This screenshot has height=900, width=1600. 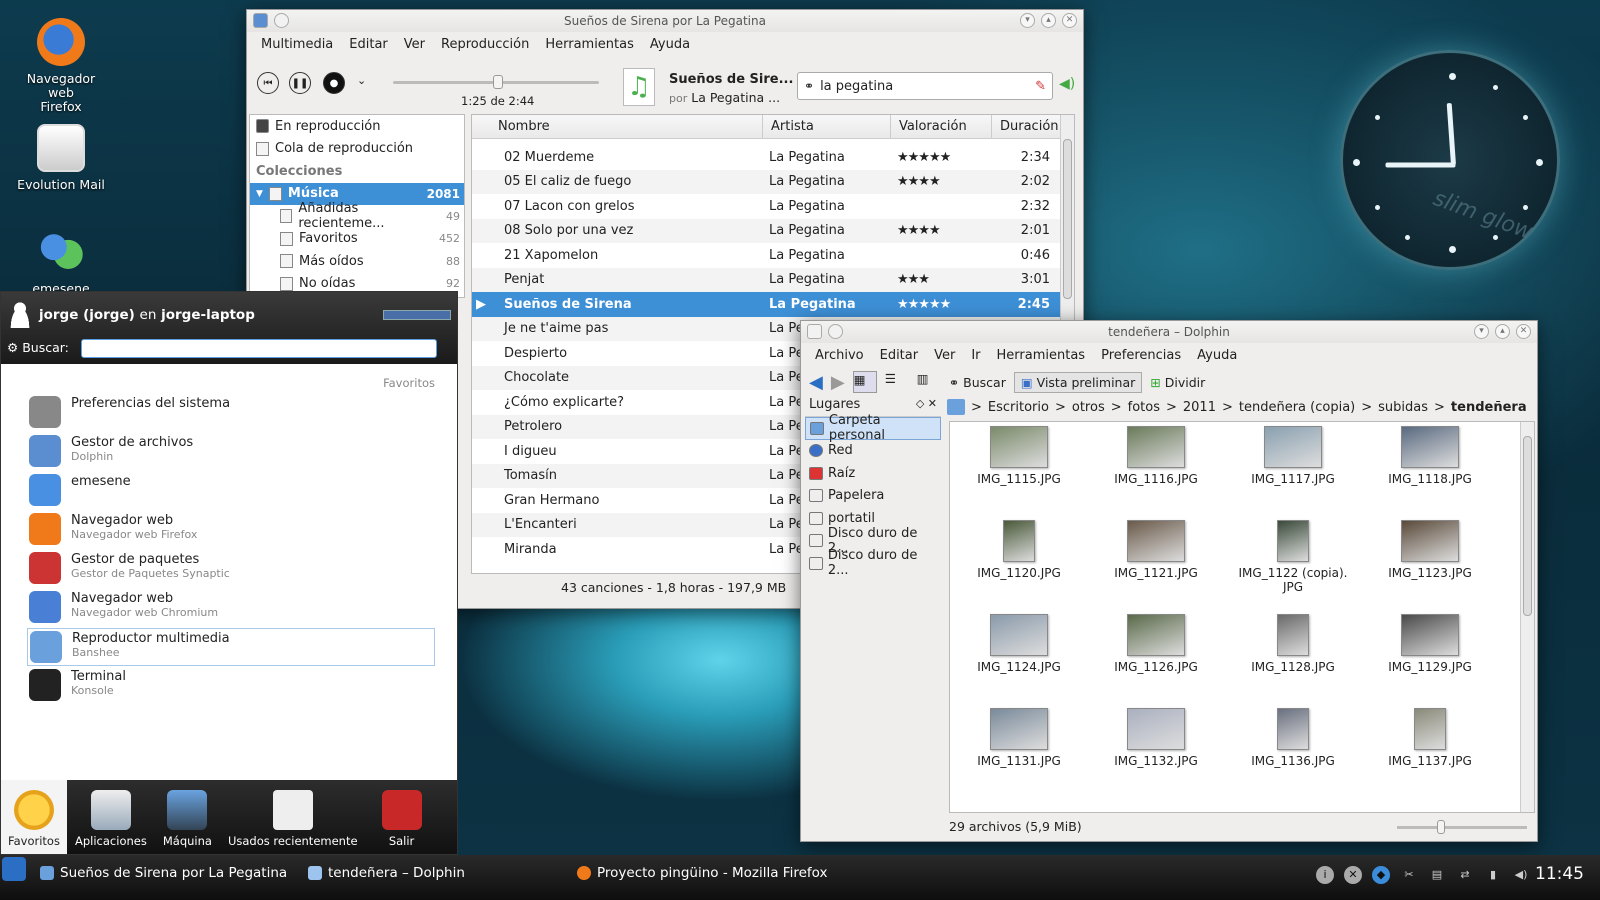 What do you see at coordinates (129, 412) in the screenshot?
I see `favorite-item: Preferencias del sistema` at bounding box center [129, 412].